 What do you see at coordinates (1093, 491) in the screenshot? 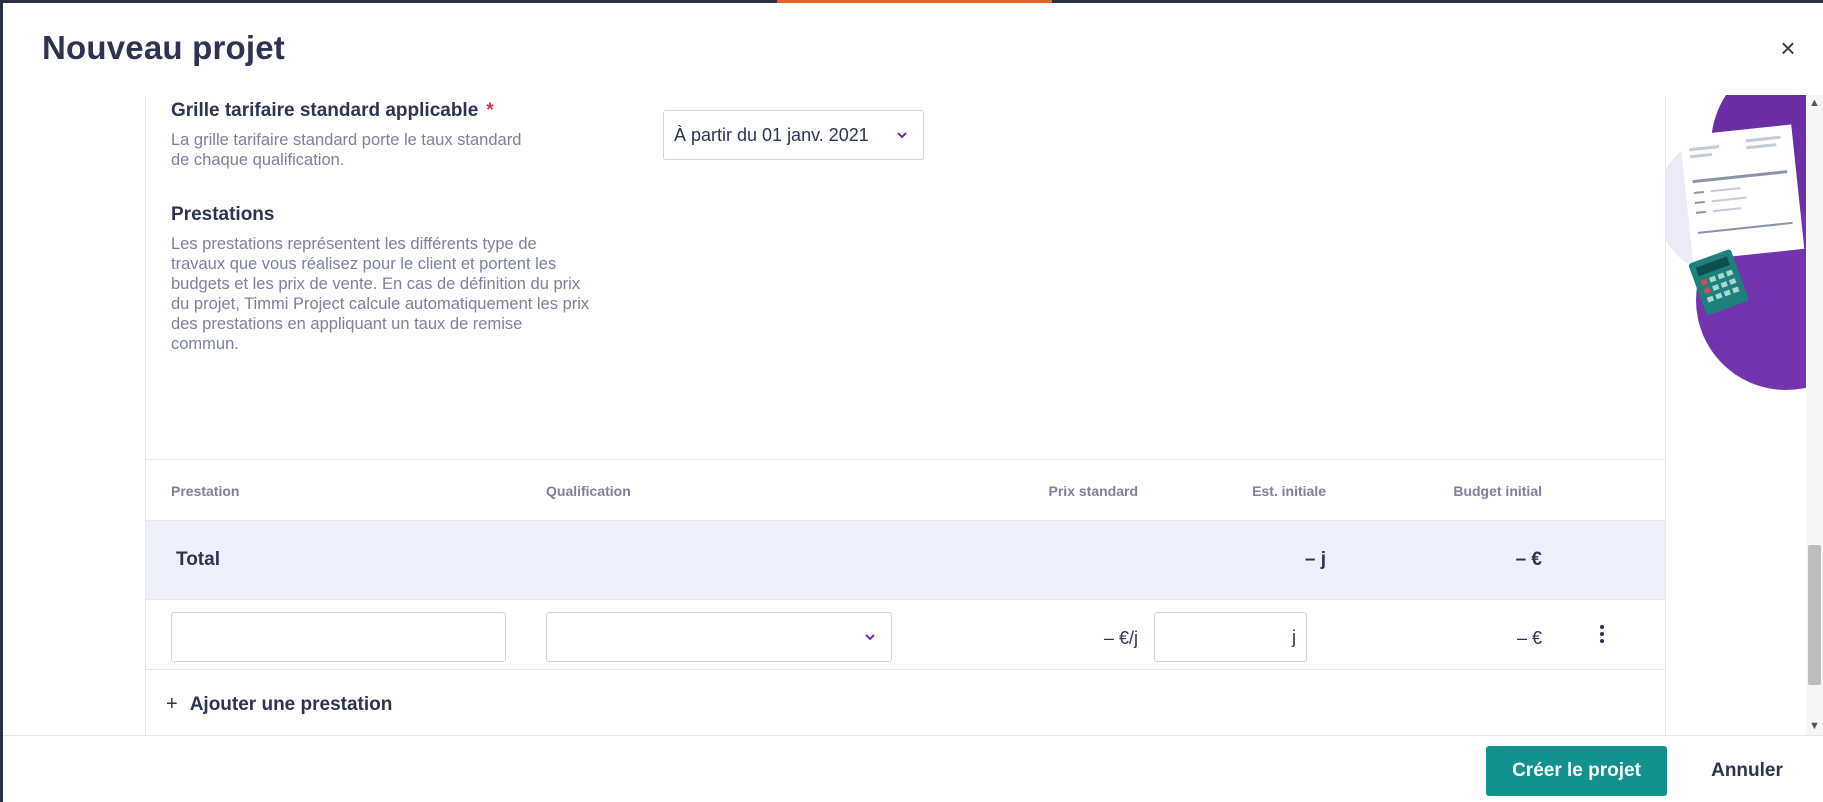
I see `col-header-prix-standard: Prix standard` at bounding box center [1093, 491].